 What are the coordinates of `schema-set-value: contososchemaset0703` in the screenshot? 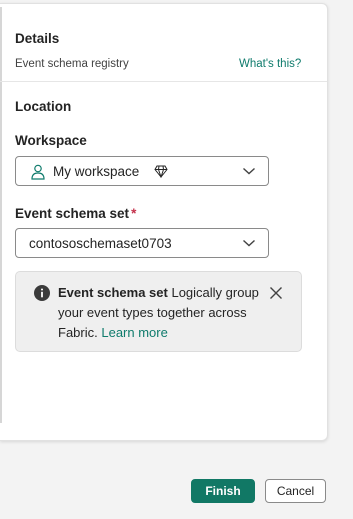 It's located at (100, 243).